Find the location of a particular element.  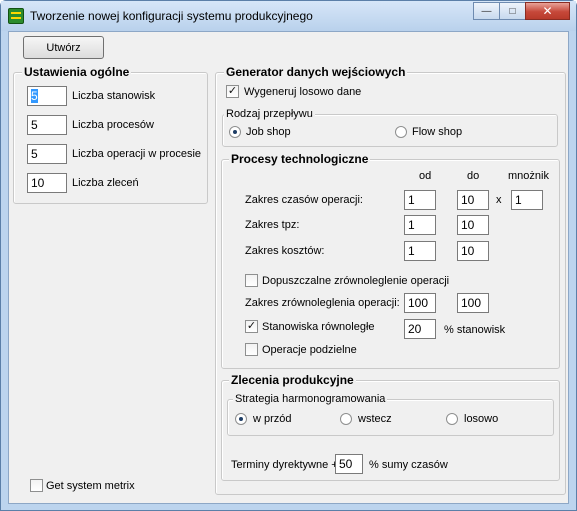

deadline-input: 50 is located at coordinates (349, 464).